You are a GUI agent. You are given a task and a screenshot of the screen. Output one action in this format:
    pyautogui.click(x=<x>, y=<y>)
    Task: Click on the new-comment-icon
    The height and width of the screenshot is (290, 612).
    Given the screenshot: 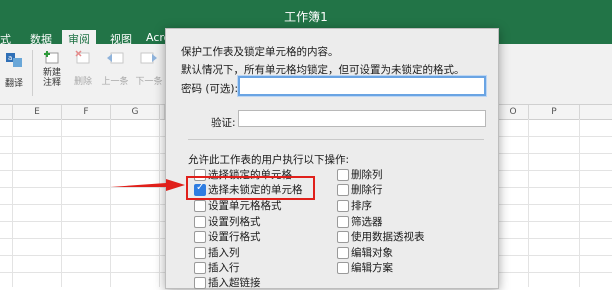 What is the action you would take?
    pyautogui.click(x=51, y=57)
    